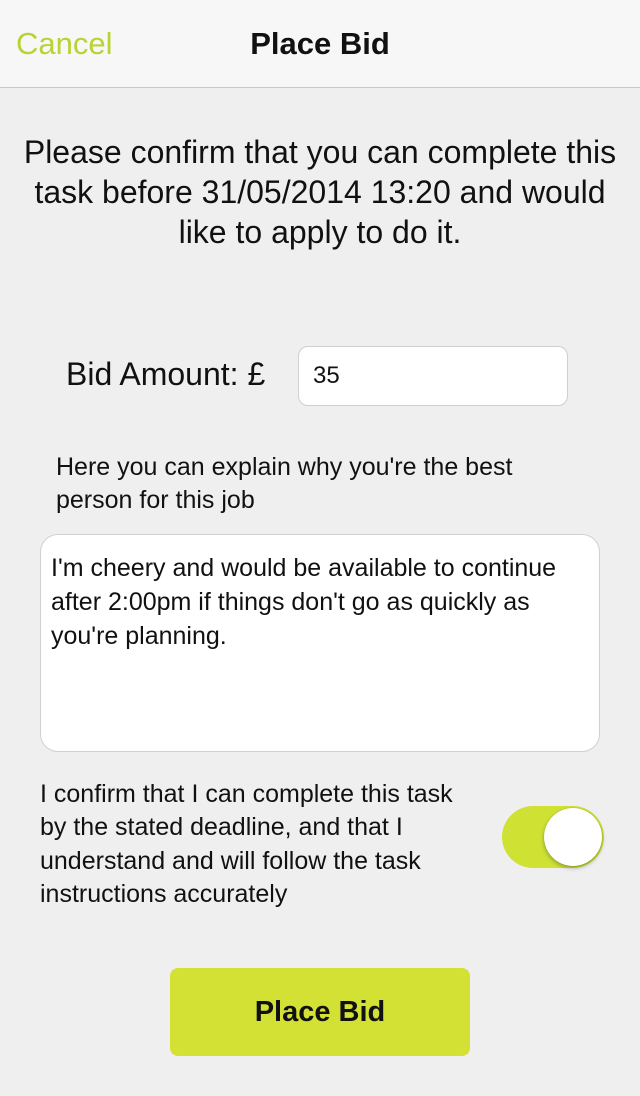 The height and width of the screenshot is (1096, 640). I want to click on bid-amount-input, so click(433, 376).